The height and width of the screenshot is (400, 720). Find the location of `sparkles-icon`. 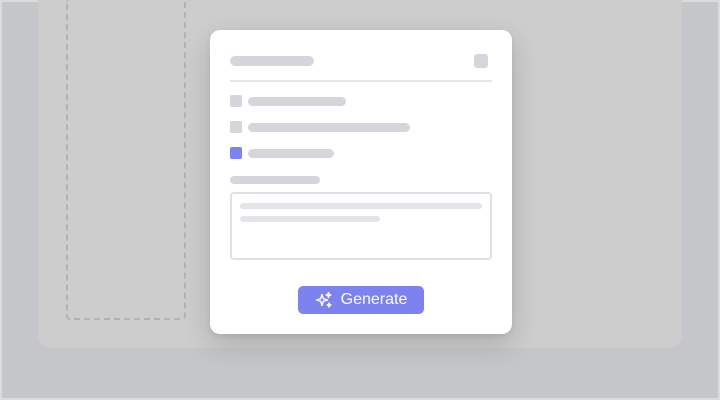

sparkles-icon is located at coordinates (324, 300).